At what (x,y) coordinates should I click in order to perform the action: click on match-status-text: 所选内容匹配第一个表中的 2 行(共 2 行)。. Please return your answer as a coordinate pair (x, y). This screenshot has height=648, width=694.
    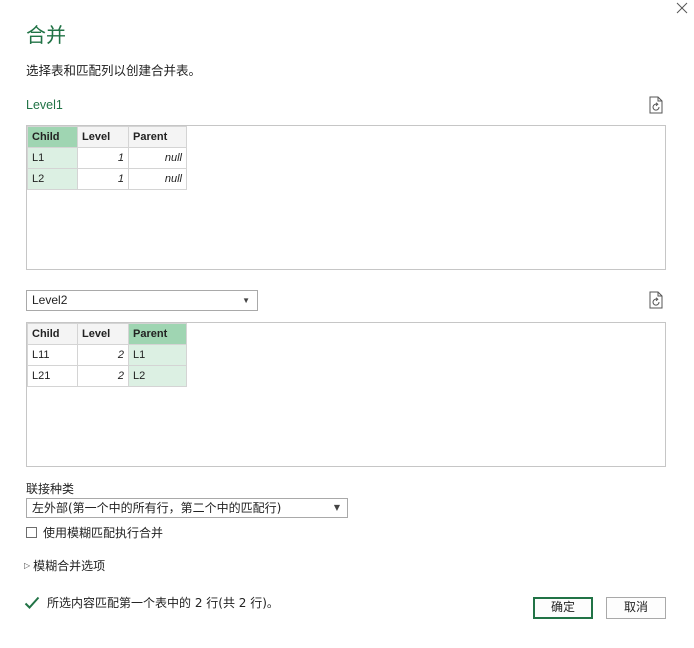
    Looking at the image, I should click on (163, 603).